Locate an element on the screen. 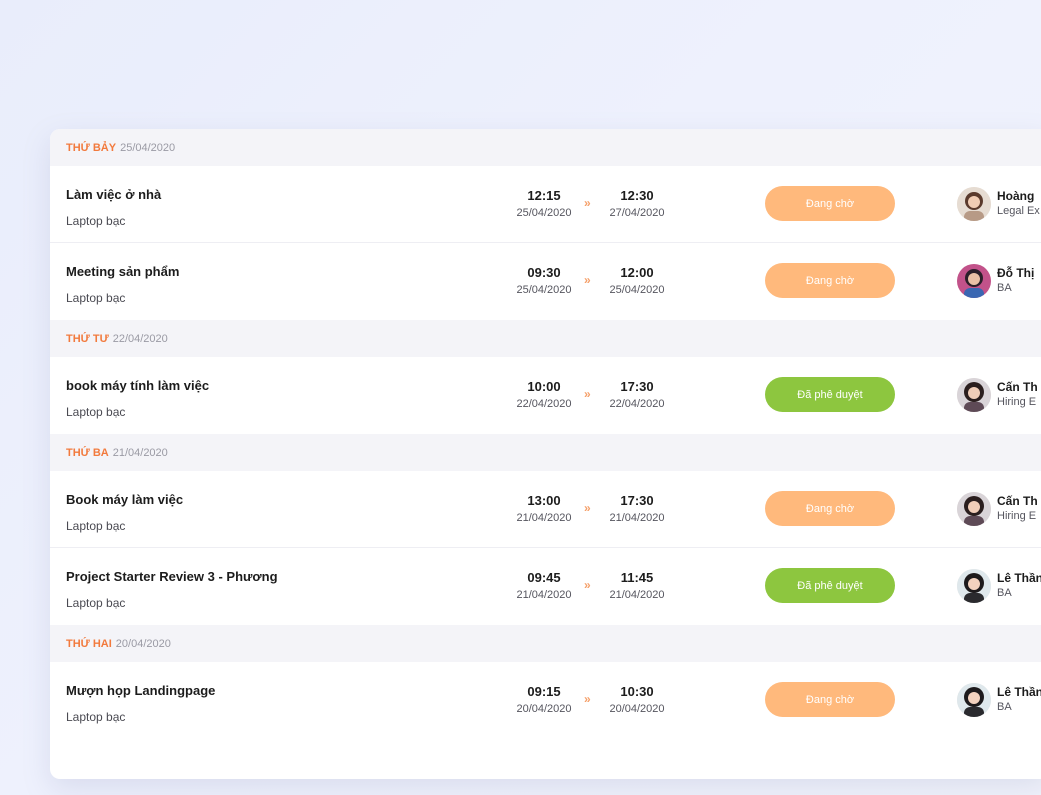 The height and width of the screenshot is (795, 1041). end-time: 12:30 is located at coordinates (637, 195).